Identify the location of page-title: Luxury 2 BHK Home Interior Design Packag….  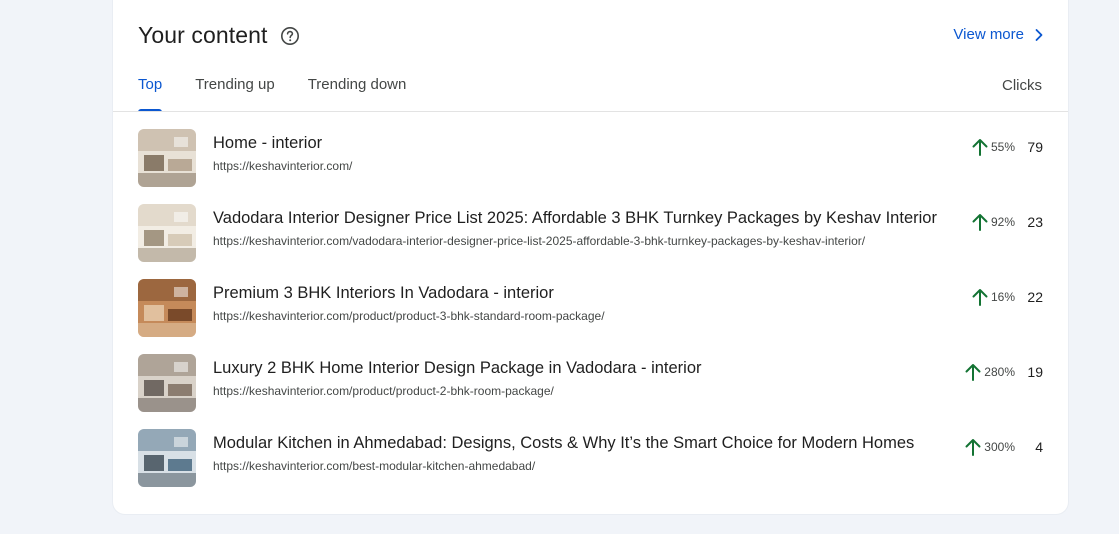
(582, 368).